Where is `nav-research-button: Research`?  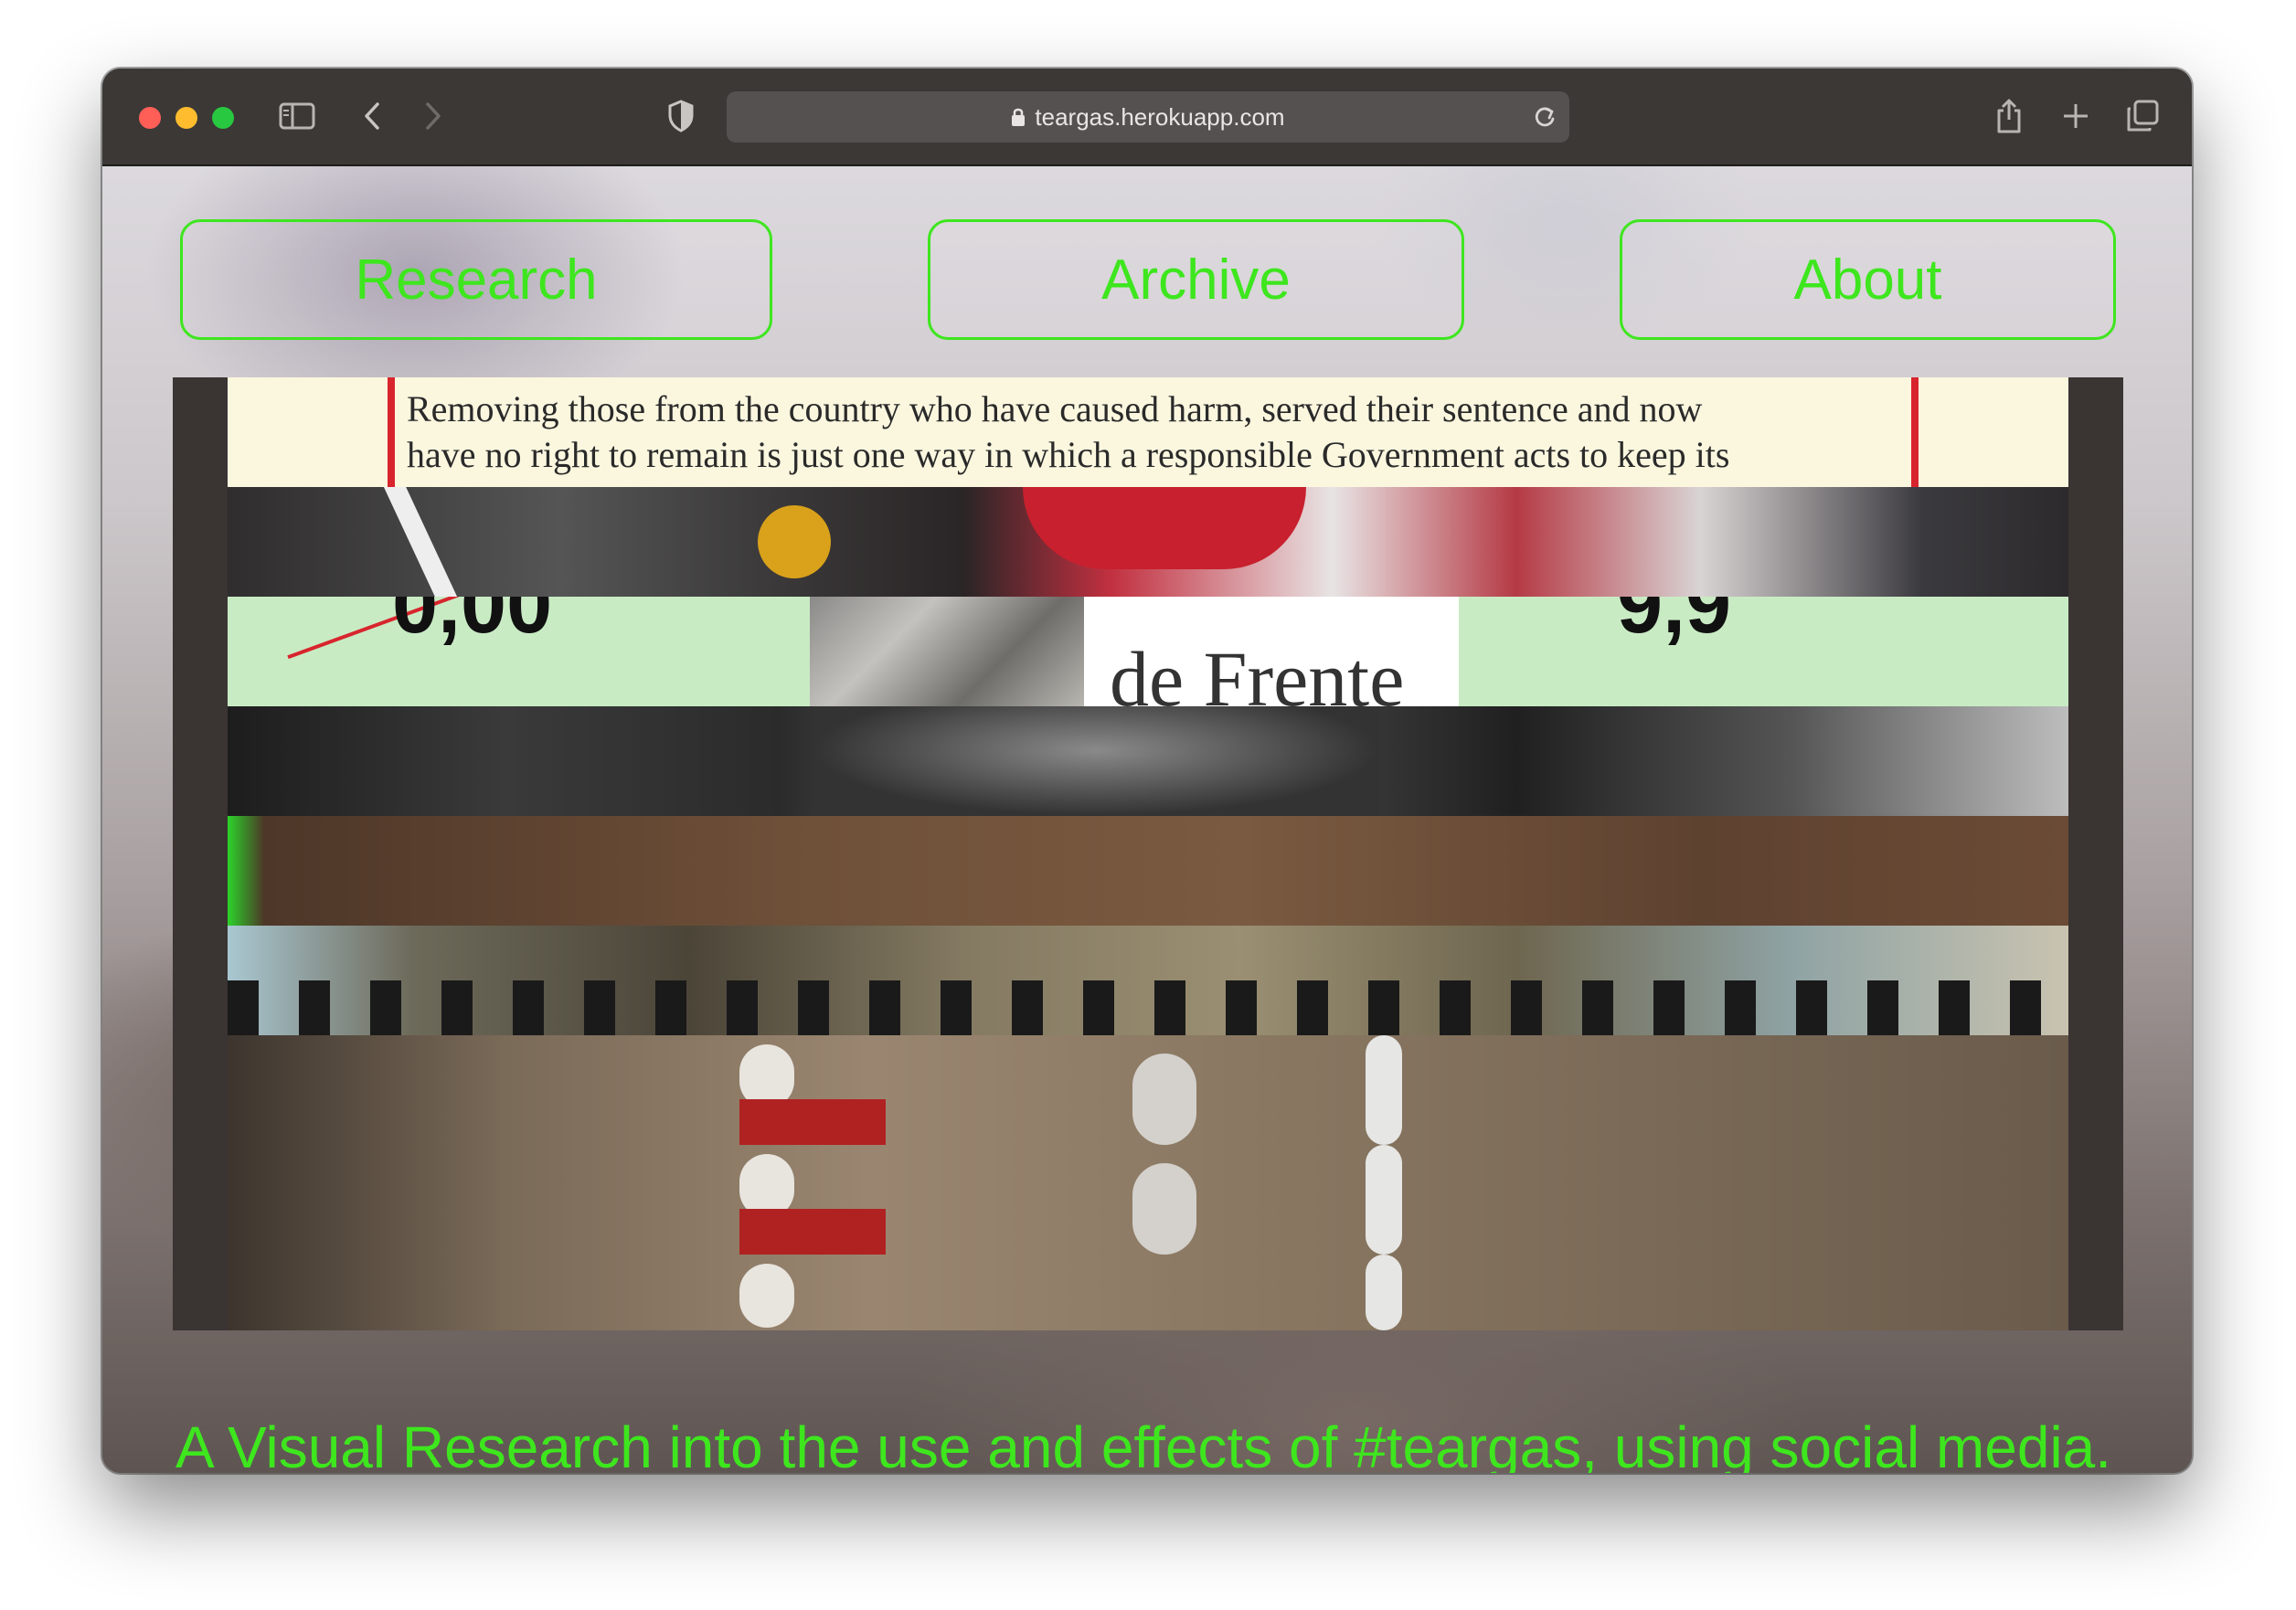
nav-research-button: Research is located at coordinates (476, 279).